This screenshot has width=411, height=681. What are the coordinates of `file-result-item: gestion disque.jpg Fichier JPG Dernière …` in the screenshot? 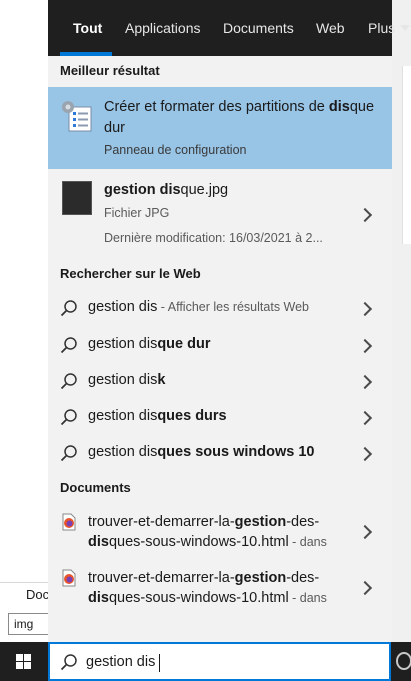 It's located at (220, 213).